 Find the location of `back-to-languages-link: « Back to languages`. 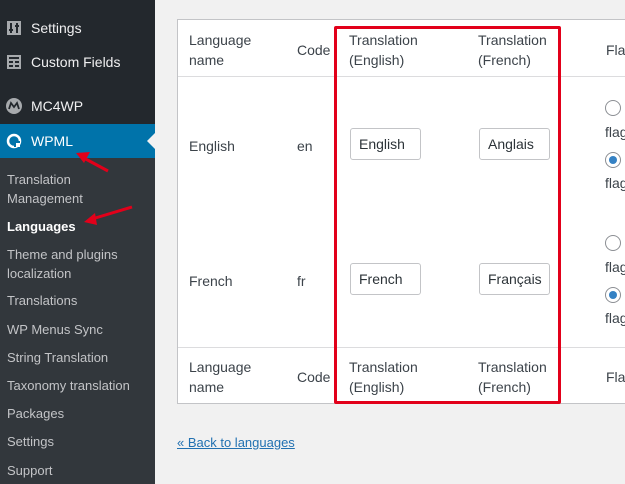

back-to-languages-link: « Back to languages is located at coordinates (236, 442).